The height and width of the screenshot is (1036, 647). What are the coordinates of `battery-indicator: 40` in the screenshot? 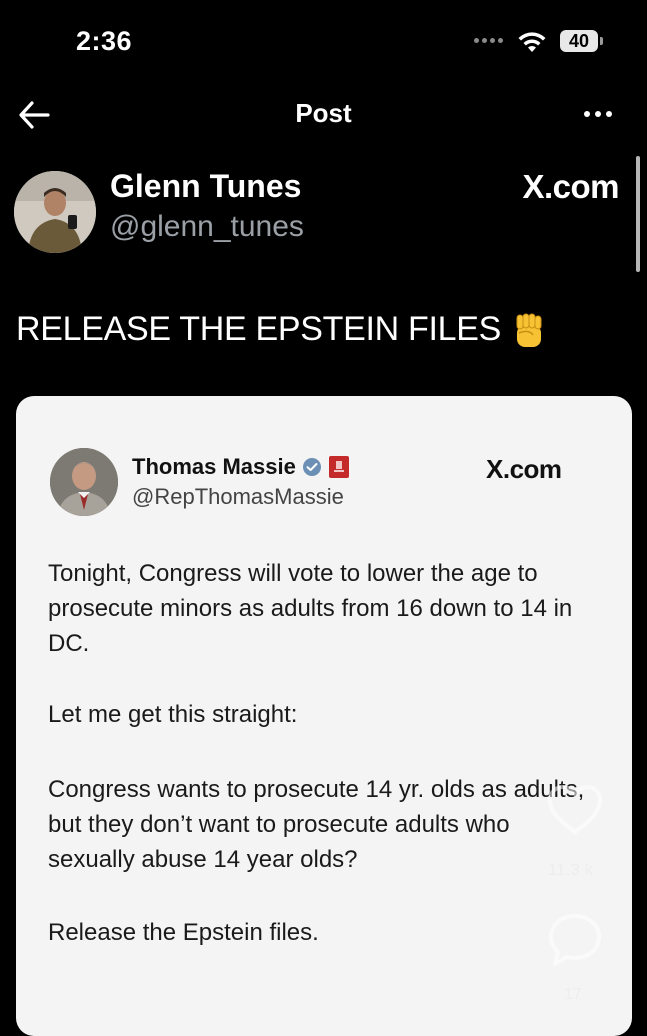 It's located at (579, 41).